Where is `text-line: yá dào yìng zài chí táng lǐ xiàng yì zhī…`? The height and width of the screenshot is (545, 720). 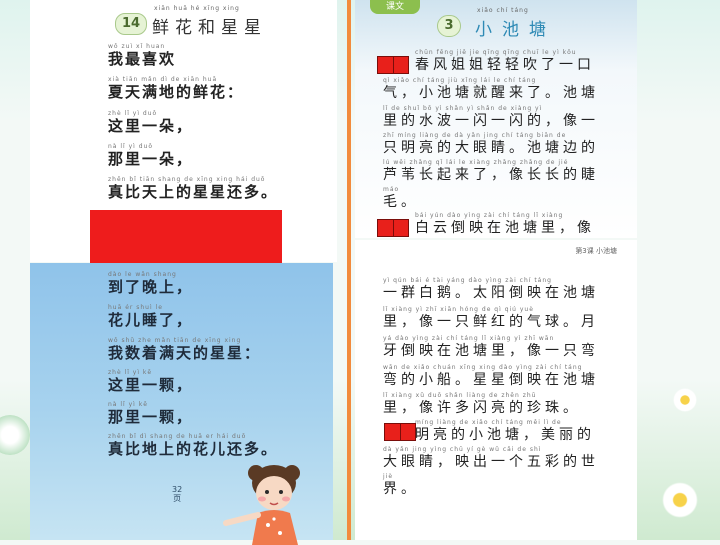
text-line: yá dào yìng zài chí táng lǐ xiàng yì zhī… is located at coordinates (491, 347).